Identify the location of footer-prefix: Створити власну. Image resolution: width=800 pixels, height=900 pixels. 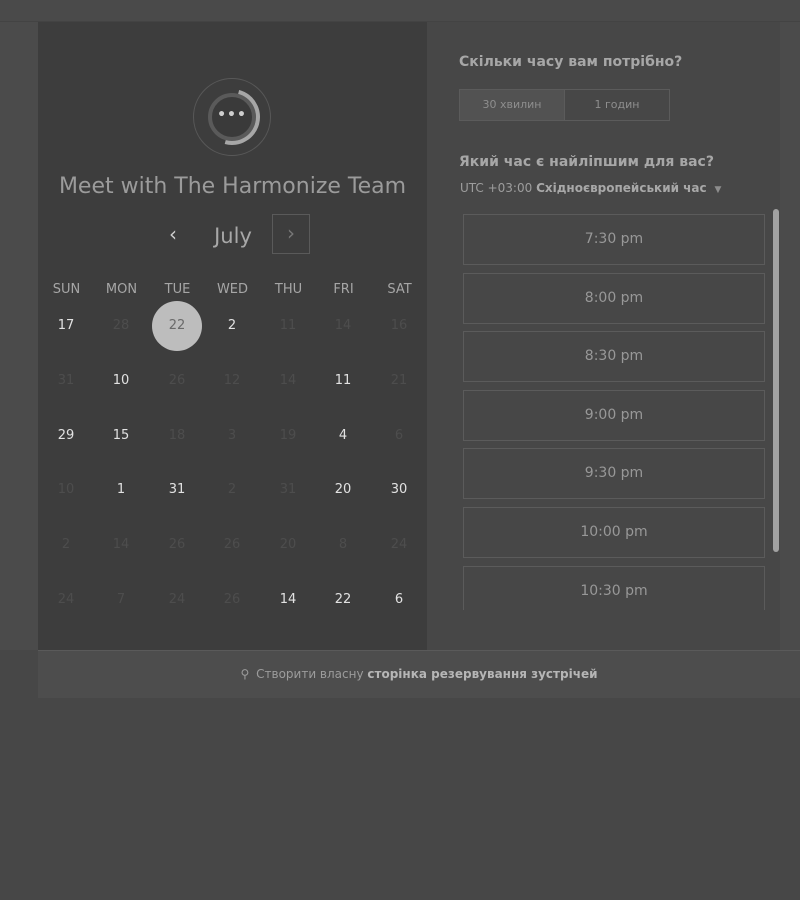
(310, 674).